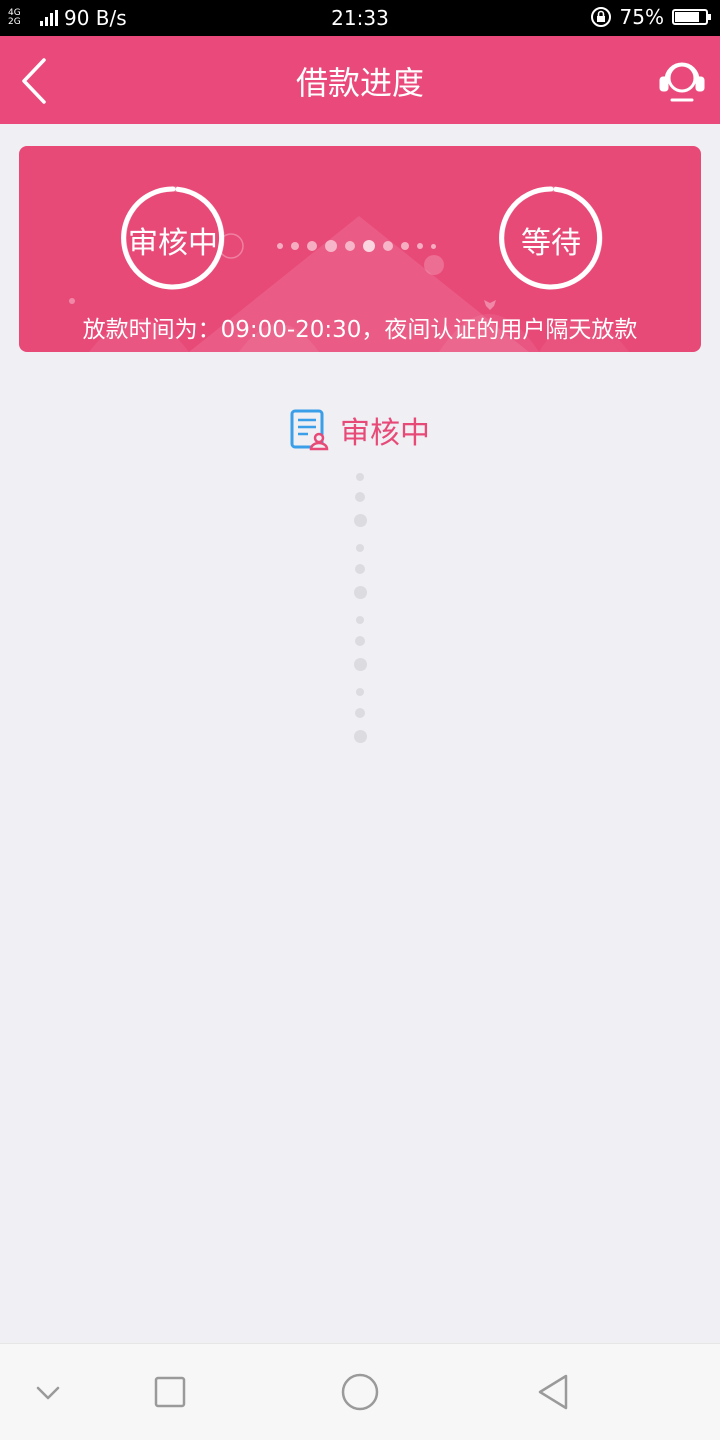 The width and height of the screenshot is (720, 1440). I want to click on battery-percent: 75%, so click(641, 17).